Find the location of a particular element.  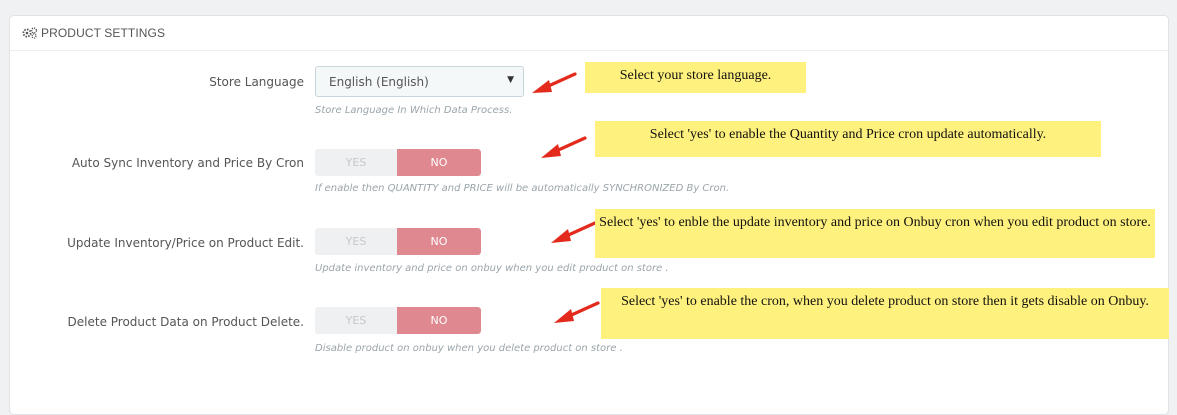

panel-title: PRODUCT SETTINGS is located at coordinates (103, 33).